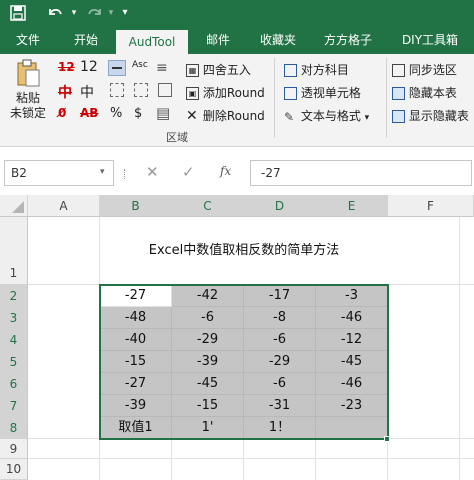 The height and width of the screenshot is (480, 474). I want to click on add-round-button: ▣ 添加Round, so click(225, 92).